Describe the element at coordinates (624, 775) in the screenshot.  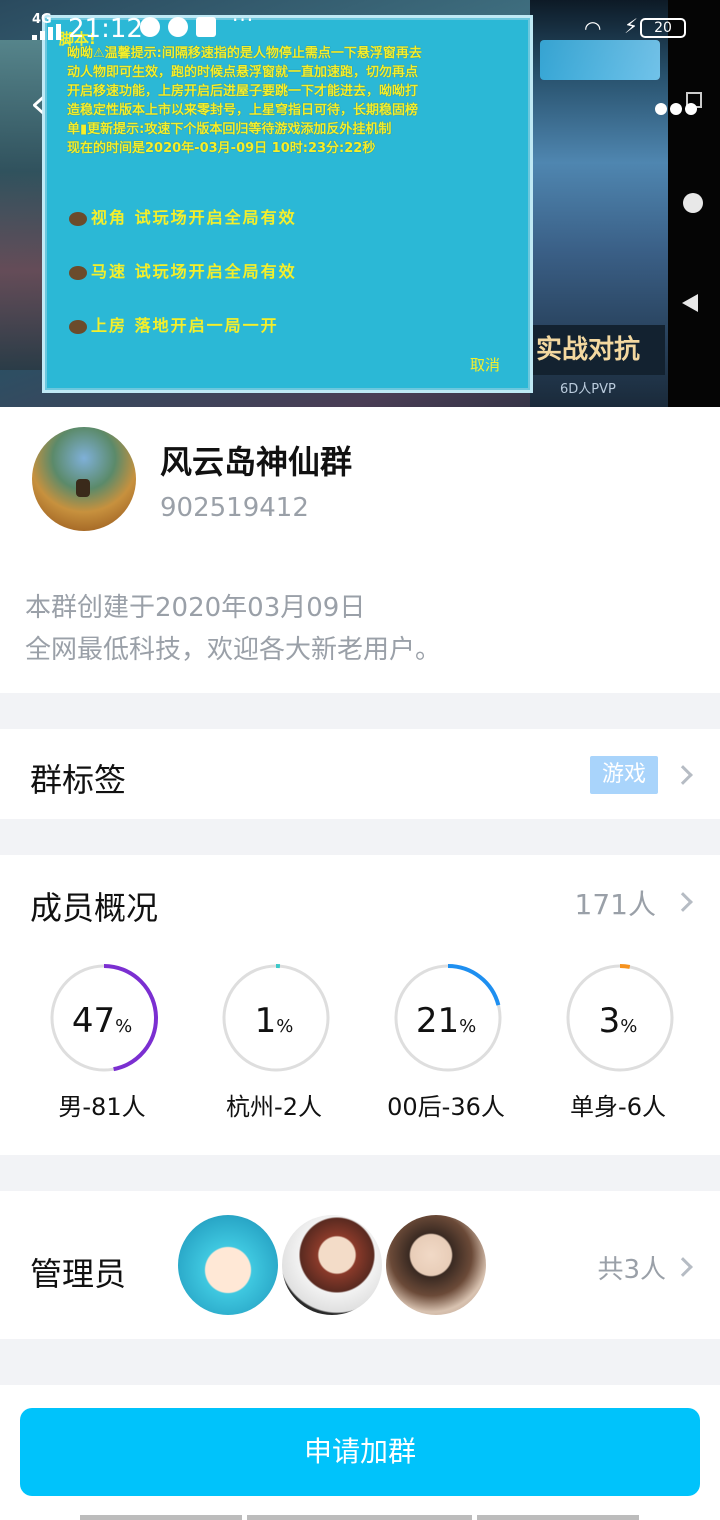
I see `tag-chip: 游戏` at that location.